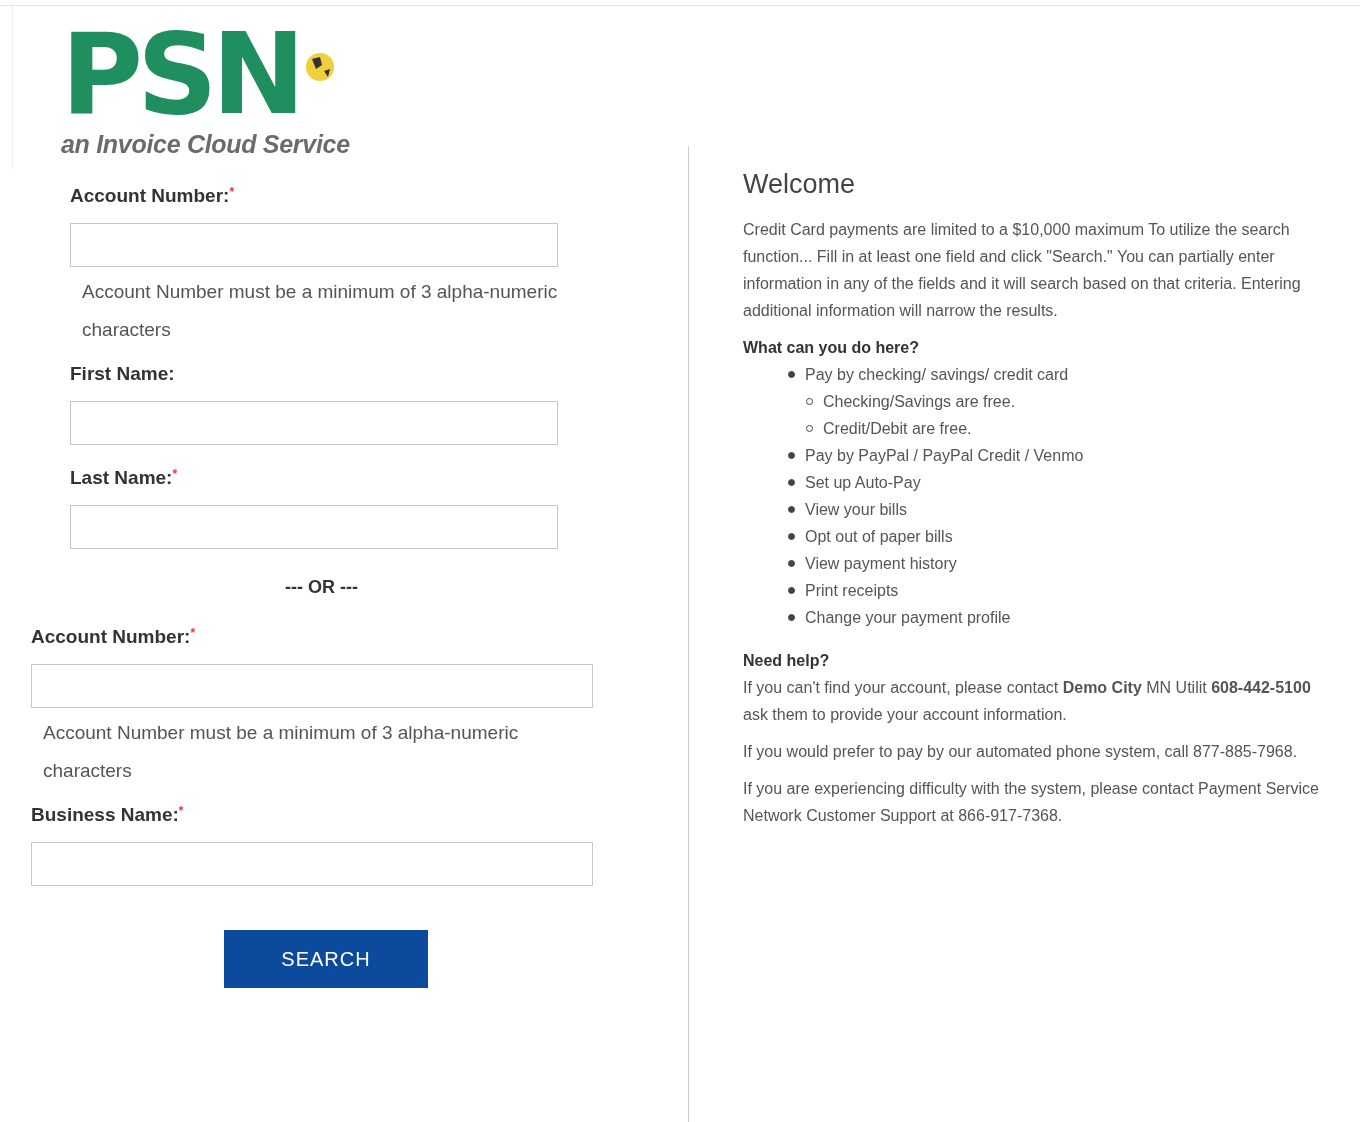  What do you see at coordinates (326, 959) in the screenshot?
I see `search-button: SEARCH` at bounding box center [326, 959].